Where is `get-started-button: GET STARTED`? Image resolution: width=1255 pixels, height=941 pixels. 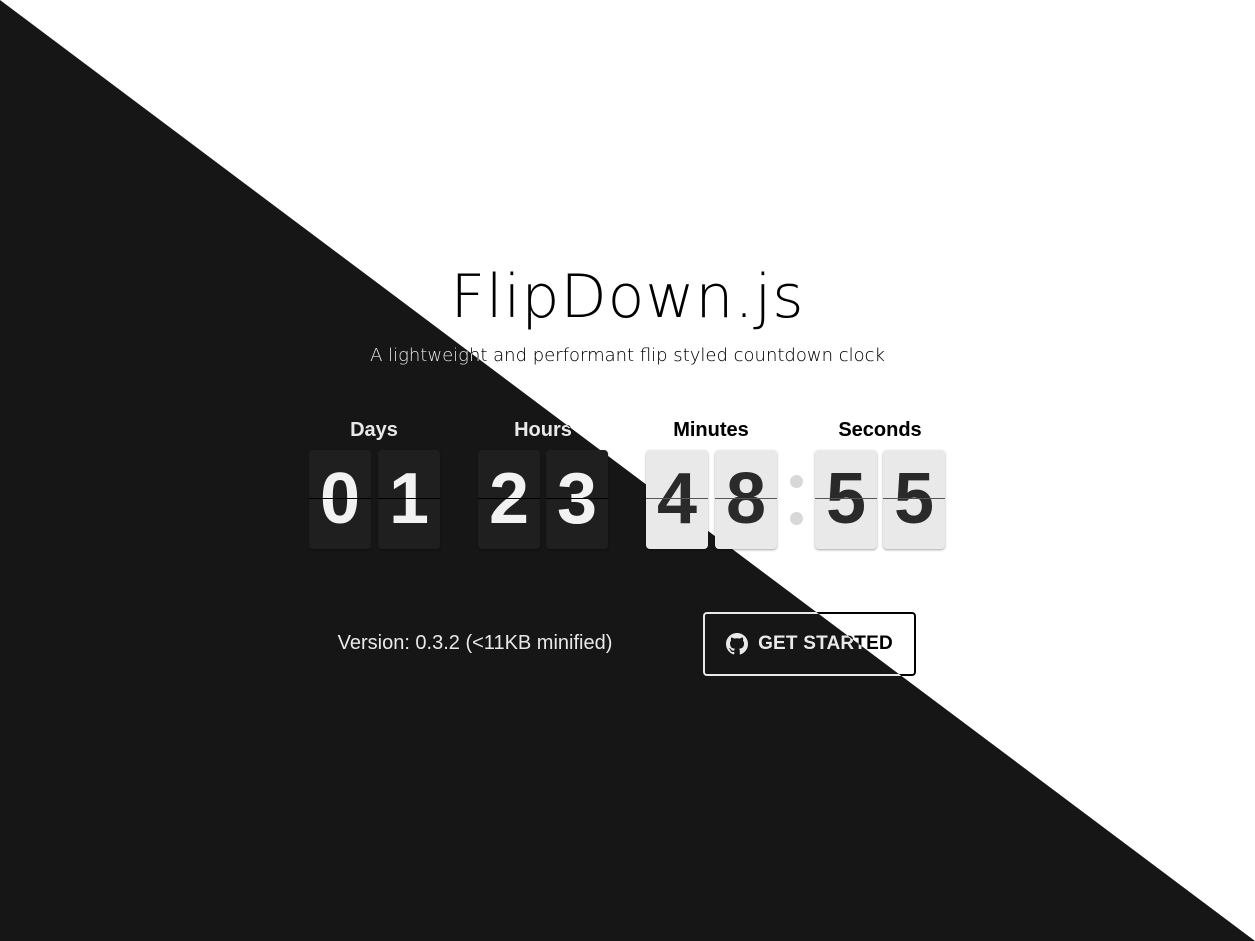 get-started-button: GET STARTED is located at coordinates (809, 644).